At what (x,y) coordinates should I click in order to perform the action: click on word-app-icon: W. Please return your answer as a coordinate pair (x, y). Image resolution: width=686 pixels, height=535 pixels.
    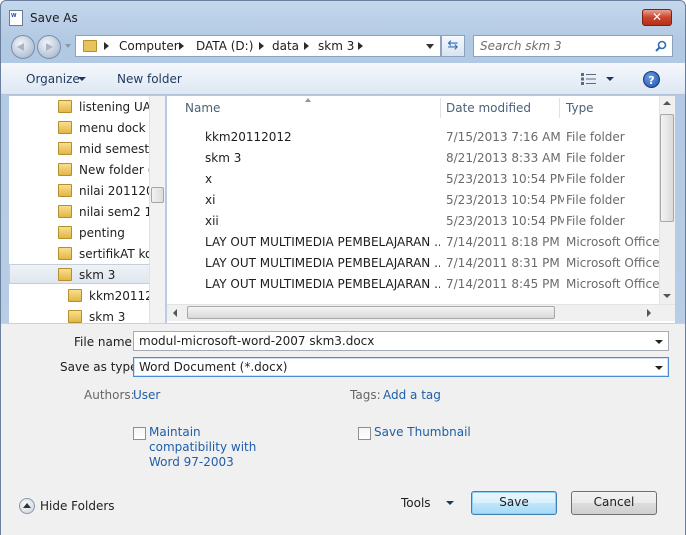
    Looking at the image, I should click on (16, 18).